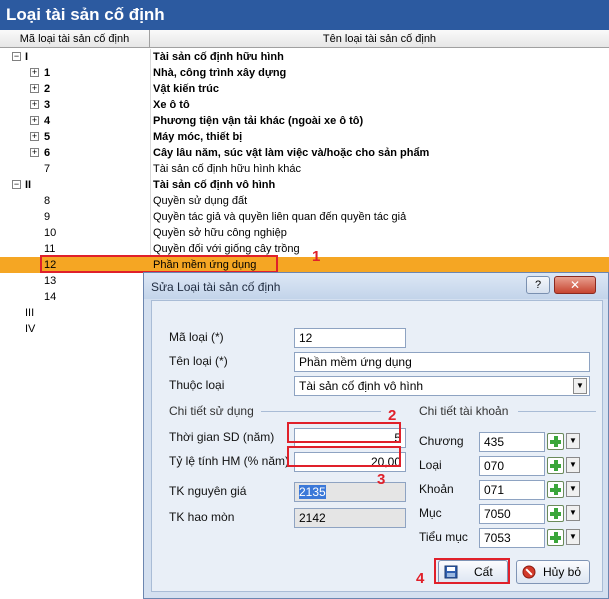 The image size is (609, 599). What do you see at coordinates (512, 466) in the screenshot?
I see `loai-input: 070` at bounding box center [512, 466].